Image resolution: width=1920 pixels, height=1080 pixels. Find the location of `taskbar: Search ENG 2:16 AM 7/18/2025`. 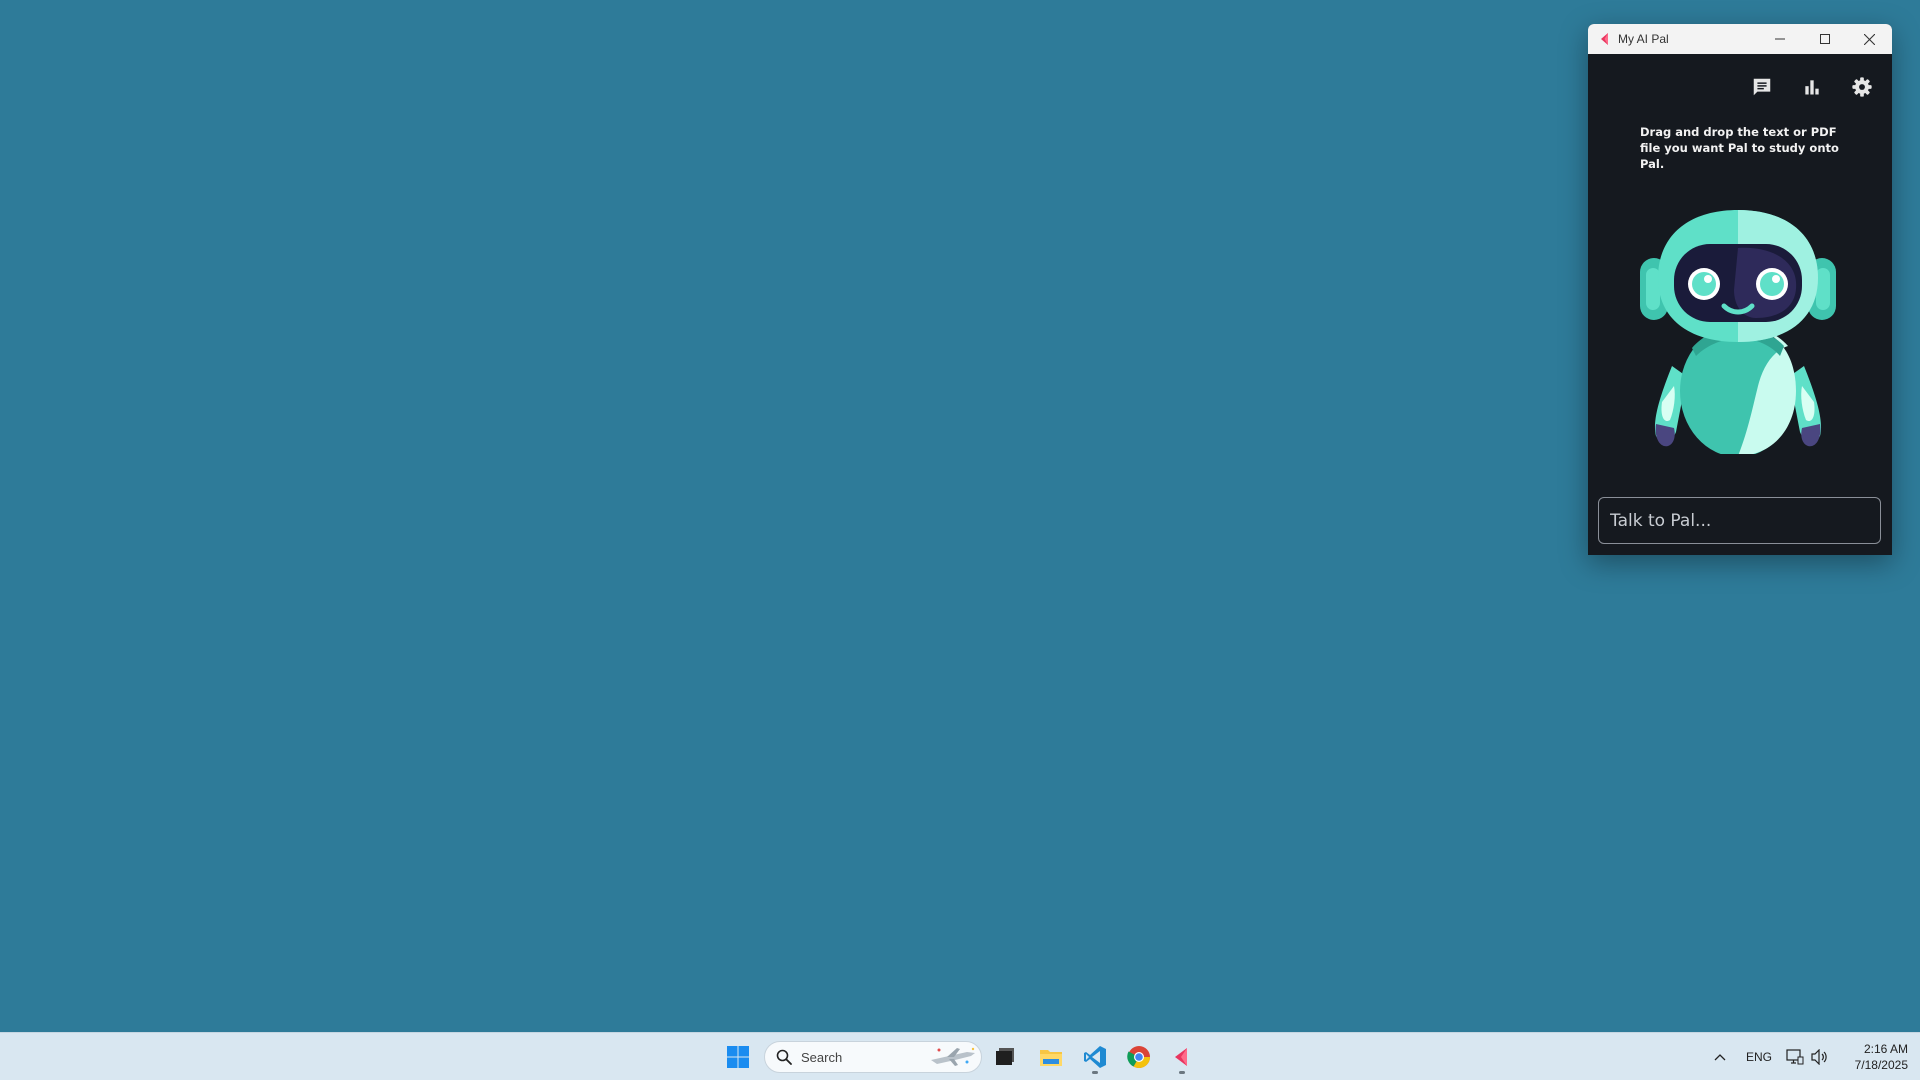

taskbar: Search ENG 2:16 AM 7/18/2025 is located at coordinates (960, 1056).